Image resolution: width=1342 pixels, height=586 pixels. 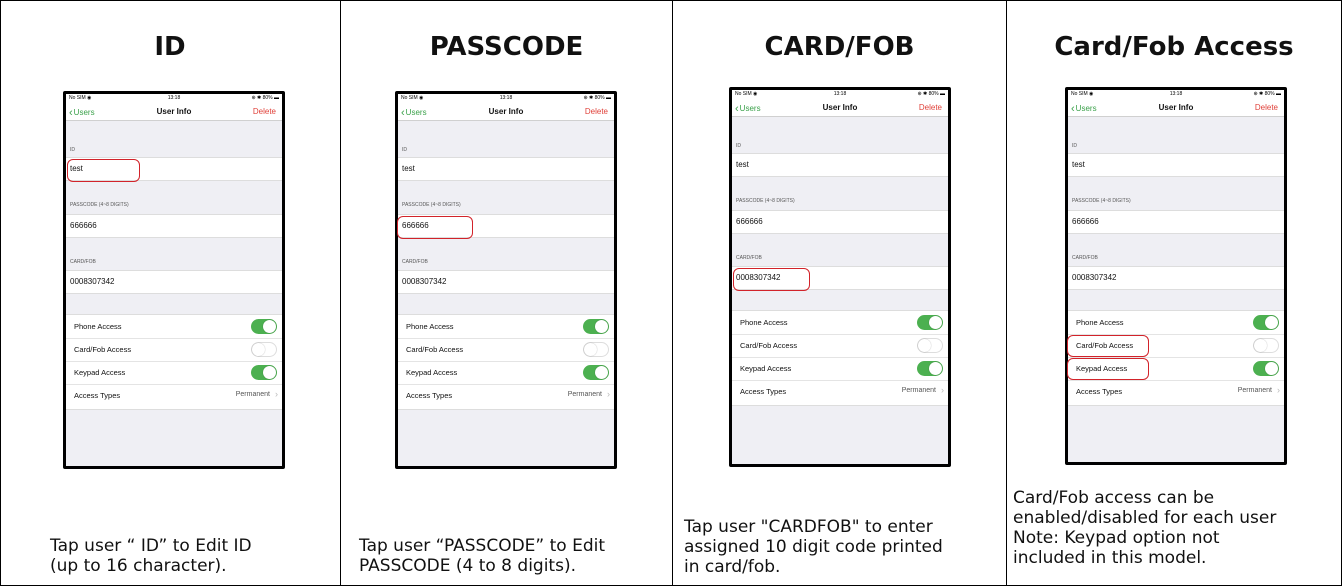 What do you see at coordinates (506, 47) in the screenshot?
I see `column-title: PASSCODE` at bounding box center [506, 47].